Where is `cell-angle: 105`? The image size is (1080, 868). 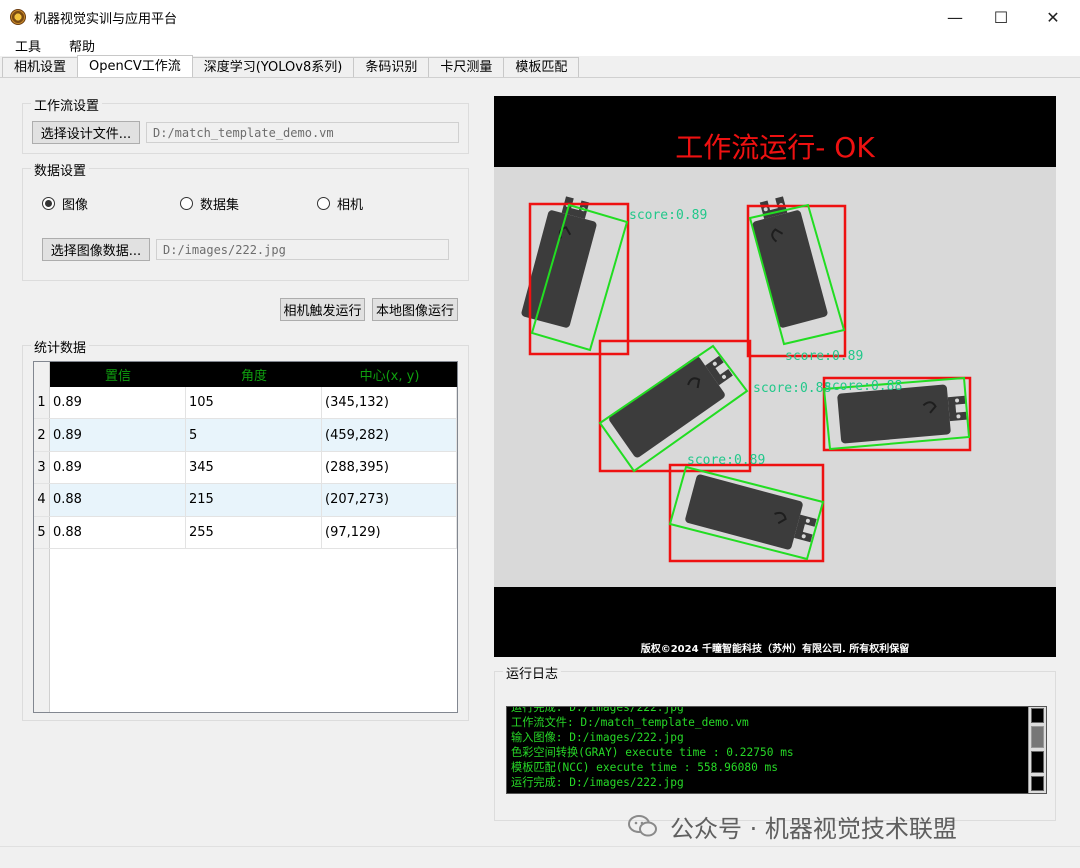 cell-angle: 105 is located at coordinates (254, 403).